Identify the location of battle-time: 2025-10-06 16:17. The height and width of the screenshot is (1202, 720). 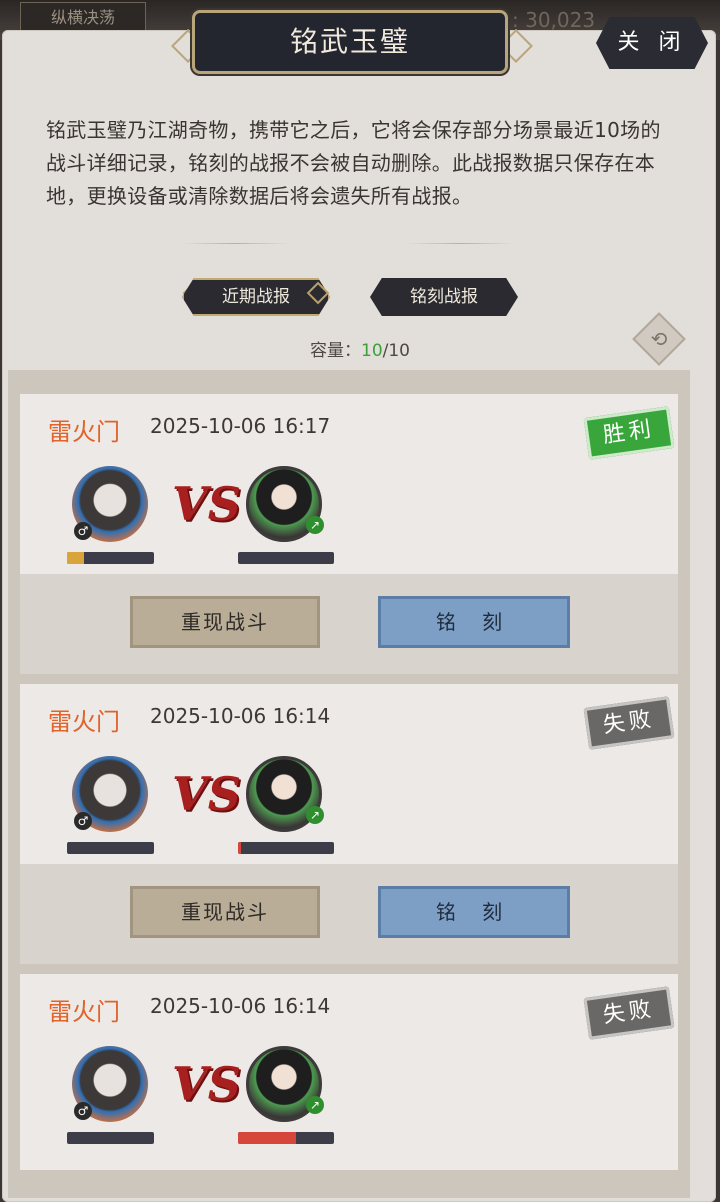
(240, 426).